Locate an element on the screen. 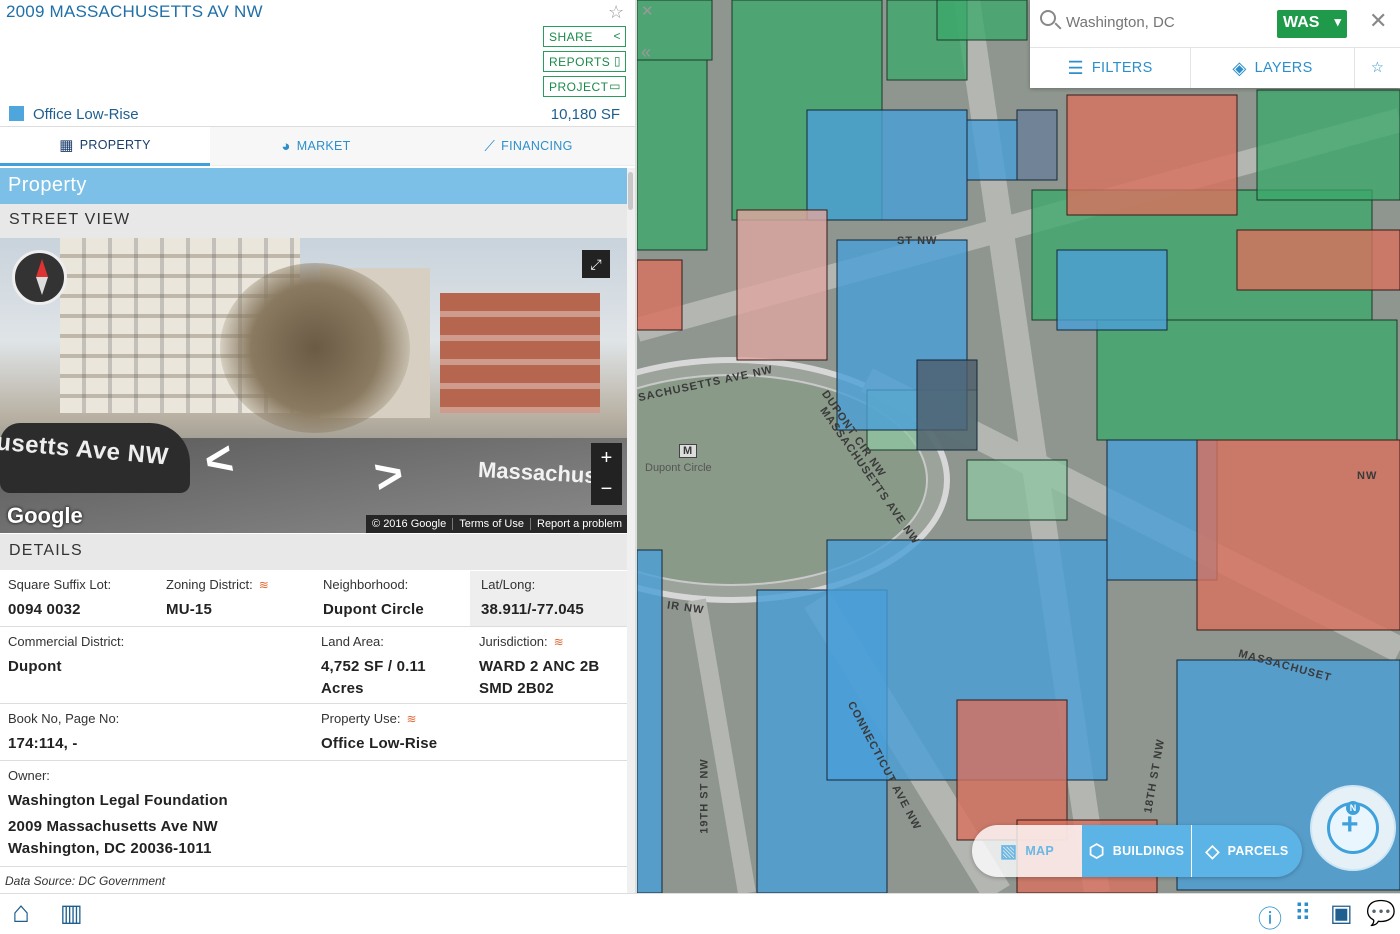  details-heading: DETAILS is located at coordinates (314, 552).